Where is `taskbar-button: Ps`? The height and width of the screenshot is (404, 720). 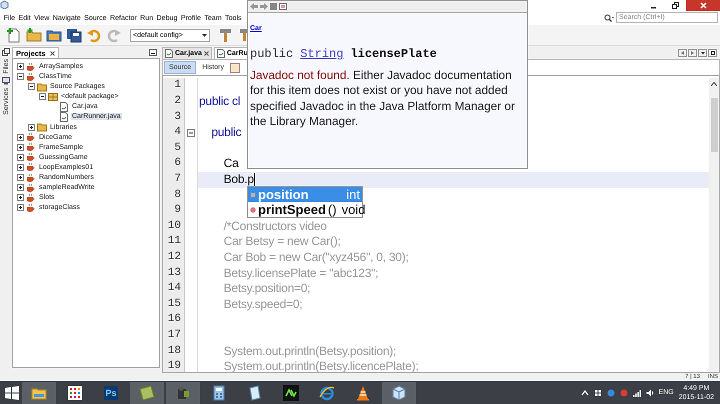
taskbar-button: Ps is located at coordinates (111, 393).